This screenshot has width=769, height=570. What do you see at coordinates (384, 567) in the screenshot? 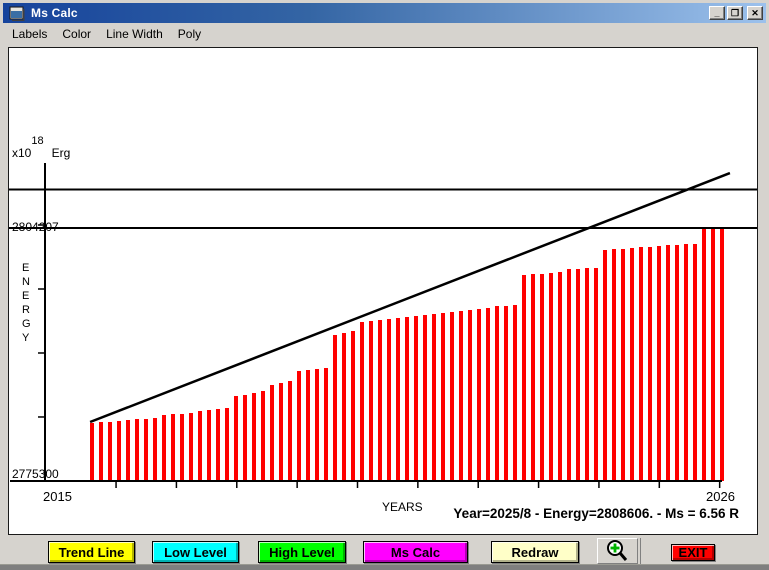
I see `window-bottom-edge` at bounding box center [384, 567].